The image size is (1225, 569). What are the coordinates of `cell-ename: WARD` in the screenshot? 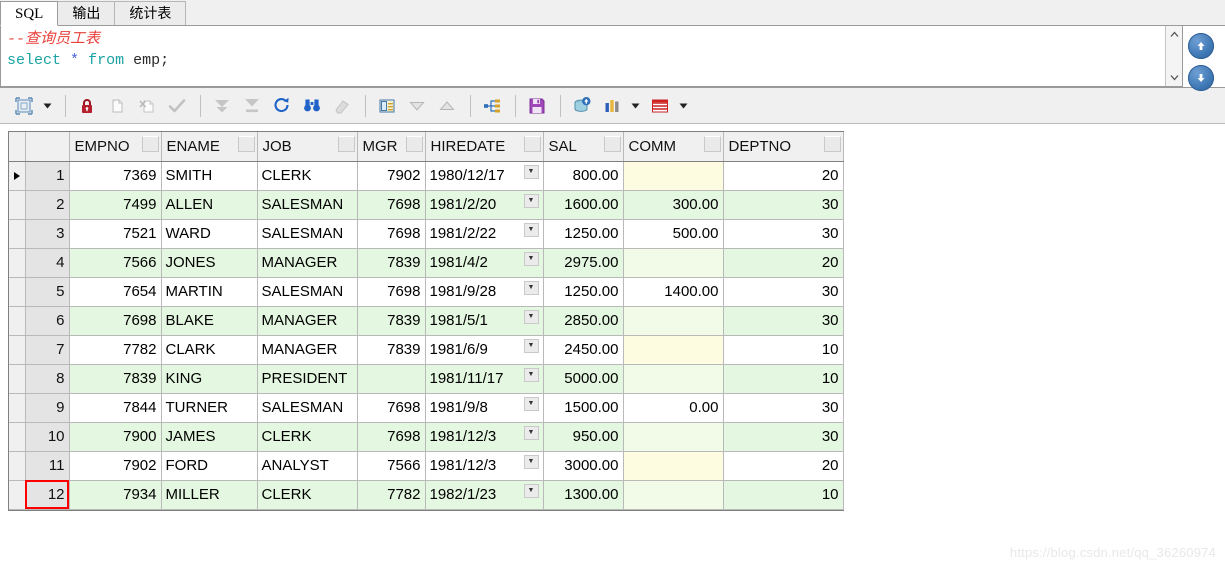 It's located at (209, 234).